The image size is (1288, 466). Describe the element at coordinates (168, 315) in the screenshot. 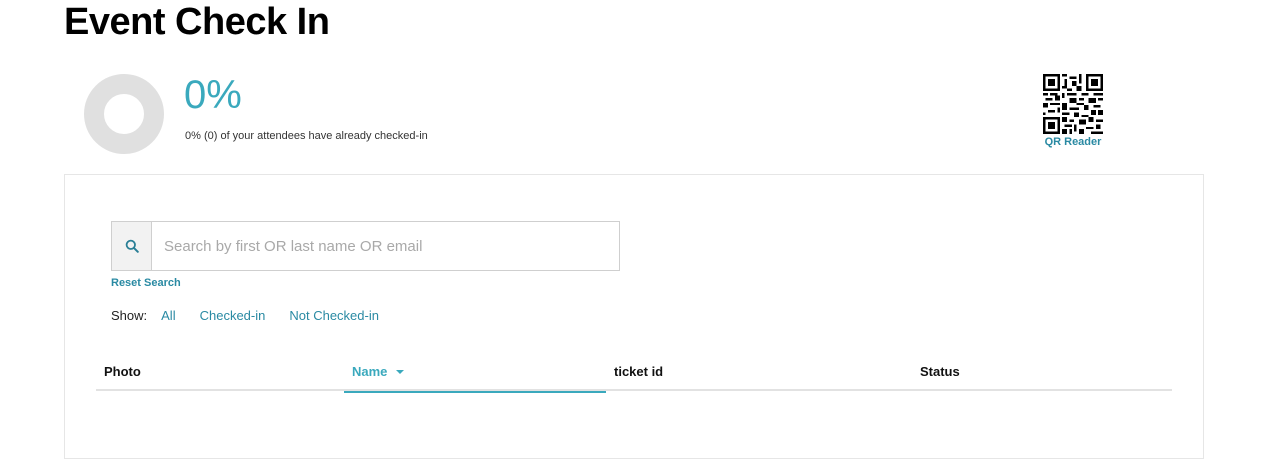

I see `filter-all: All` at that location.